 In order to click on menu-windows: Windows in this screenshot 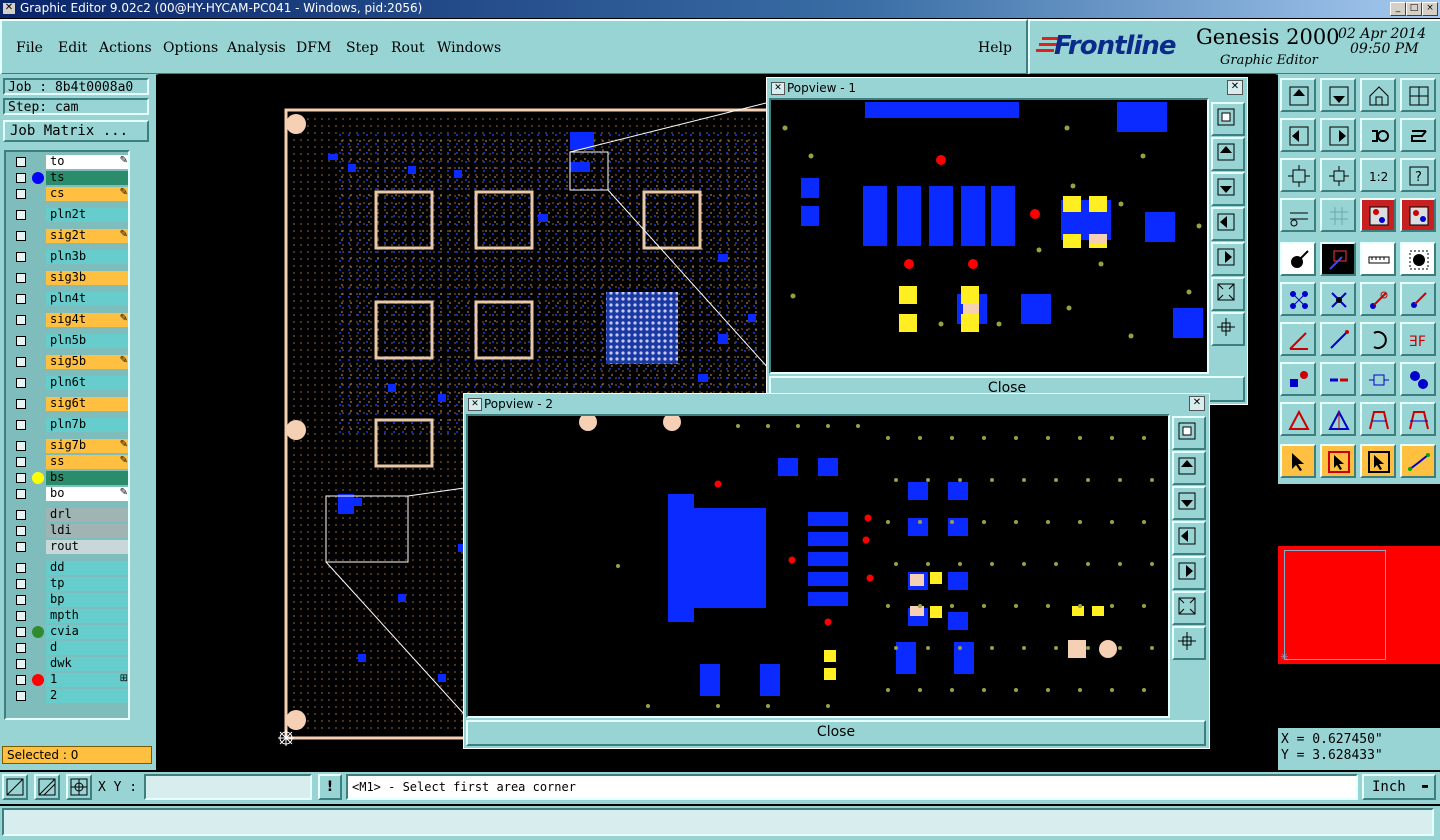, I will do `click(469, 48)`.